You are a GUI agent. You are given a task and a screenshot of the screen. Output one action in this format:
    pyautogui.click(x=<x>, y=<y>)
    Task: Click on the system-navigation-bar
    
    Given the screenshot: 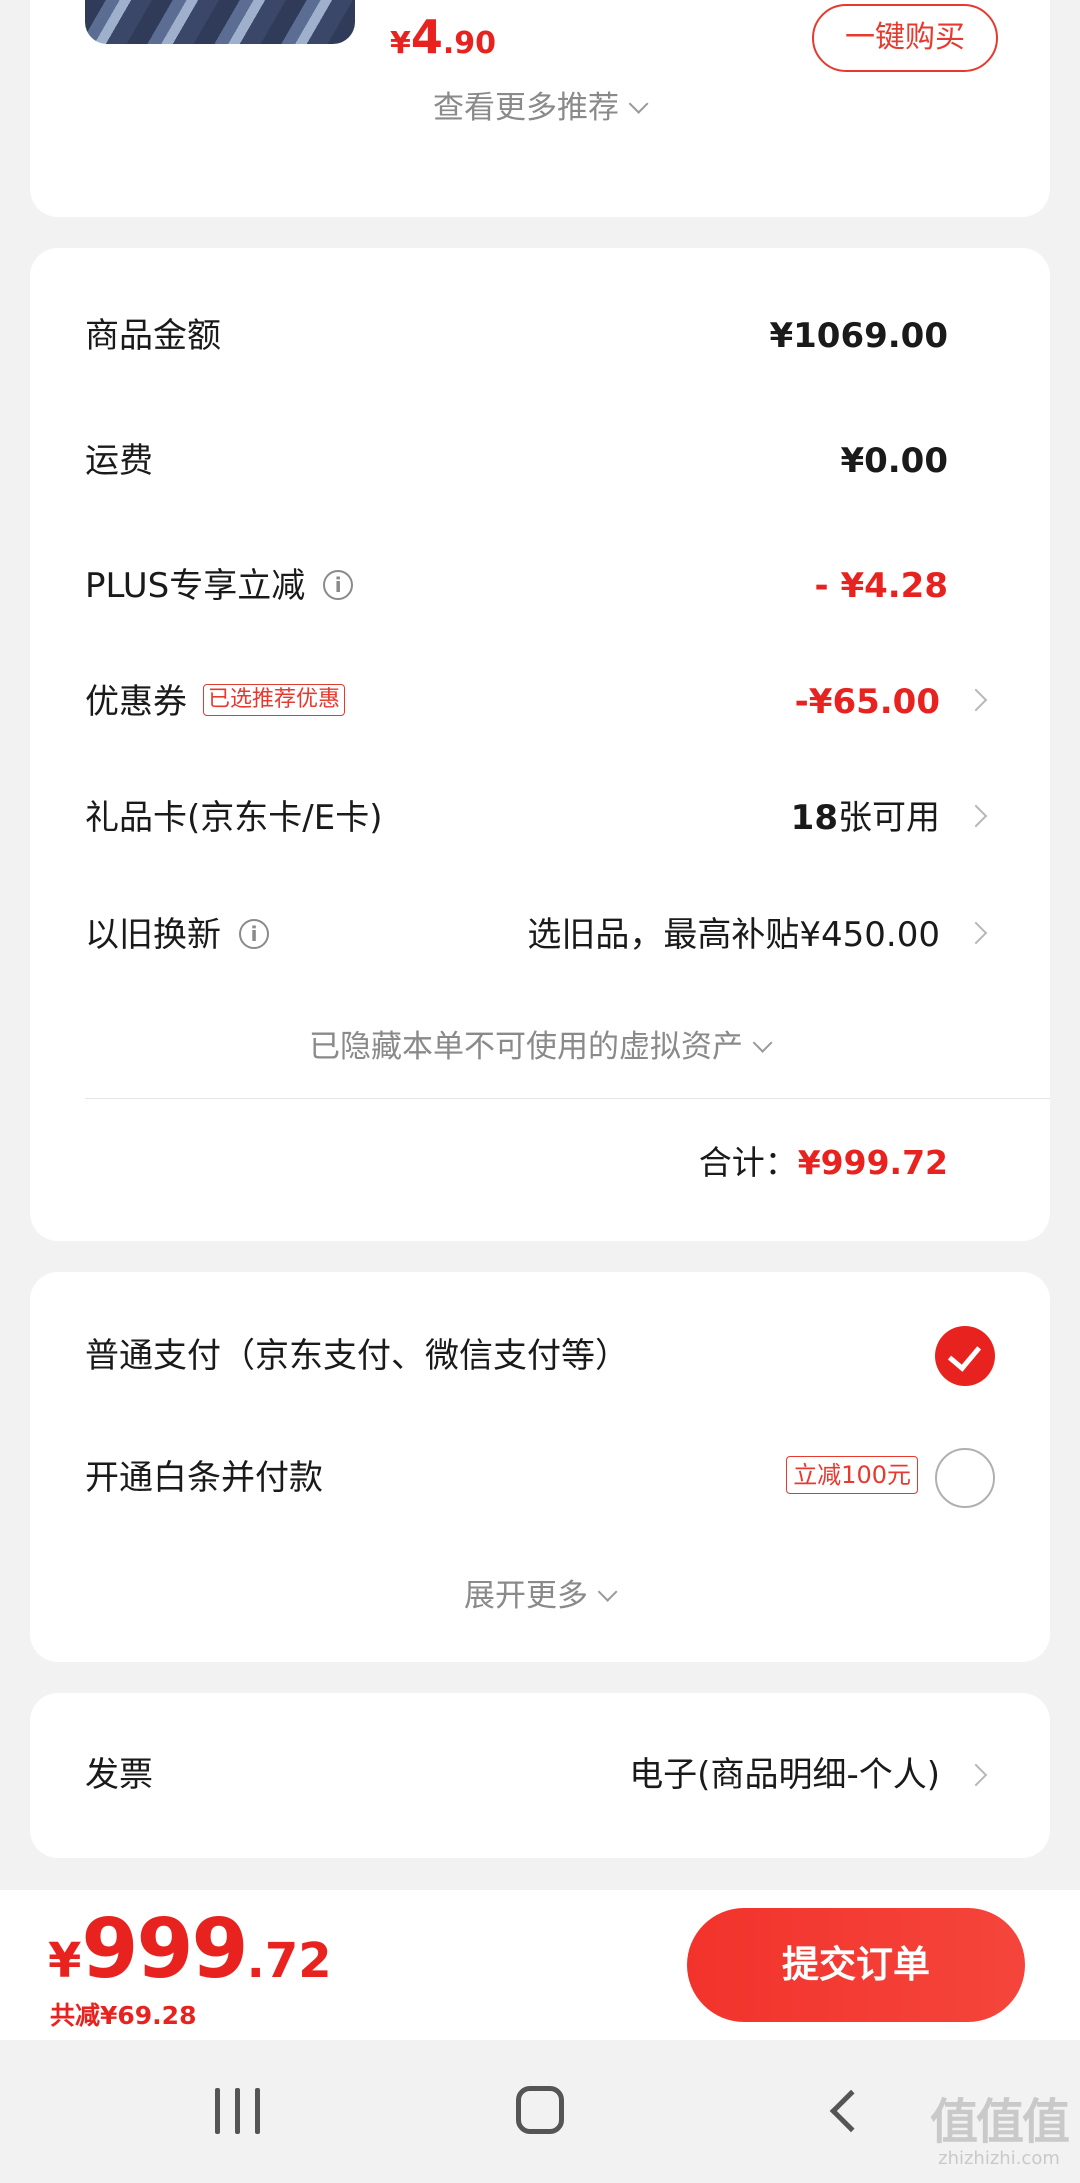 What is the action you would take?
    pyautogui.click(x=540, y=2111)
    